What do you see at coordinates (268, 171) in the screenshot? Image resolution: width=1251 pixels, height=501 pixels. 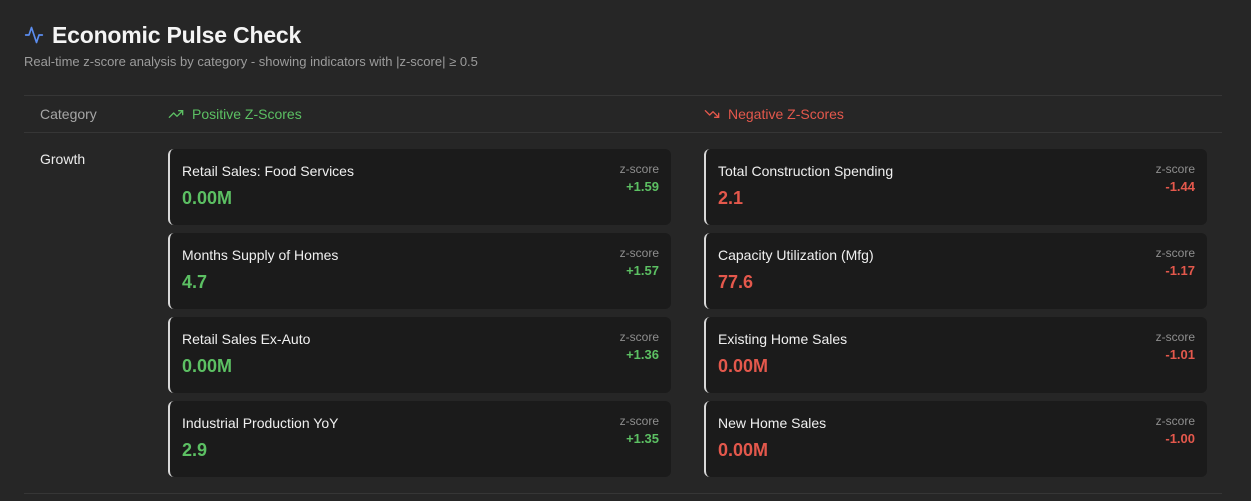 I see `indicator-name: Retail Sales: Food Services` at bounding box center [268, 171].